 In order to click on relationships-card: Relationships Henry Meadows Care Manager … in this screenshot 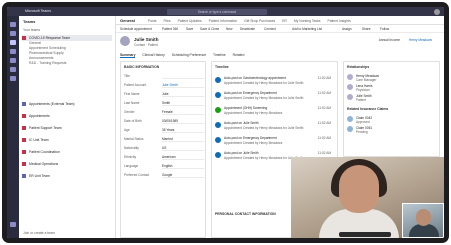, I will do `click(391, 109)`.